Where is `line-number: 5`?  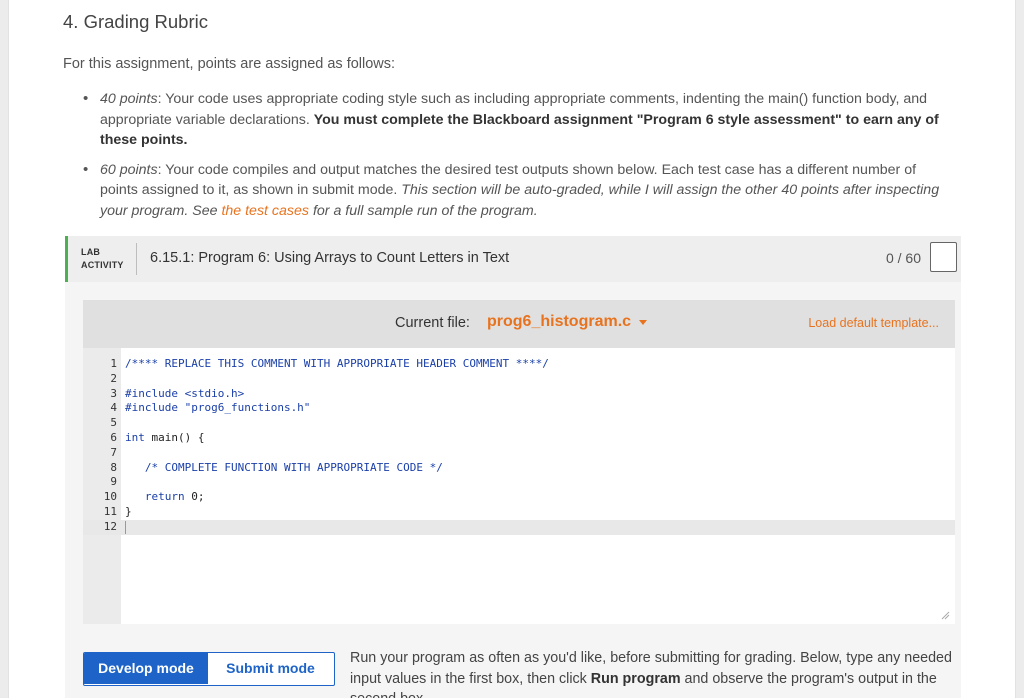
line-number: 5 is located at coordinates (113, 423).